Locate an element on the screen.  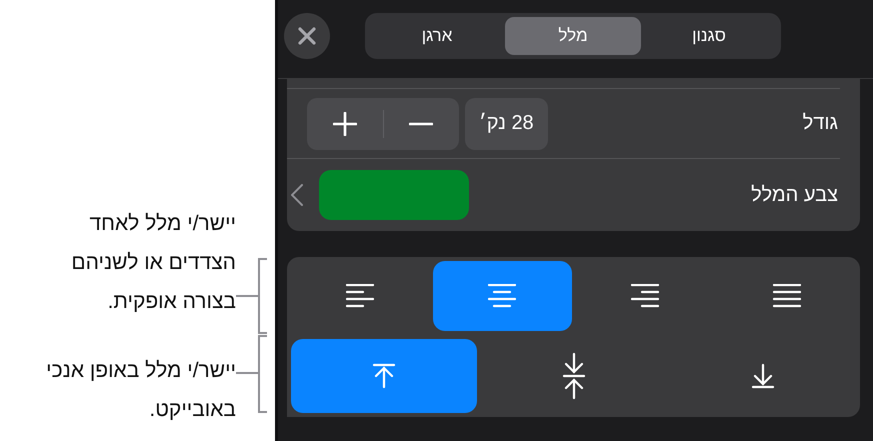
close-icon is located at coordinates (307, 36).